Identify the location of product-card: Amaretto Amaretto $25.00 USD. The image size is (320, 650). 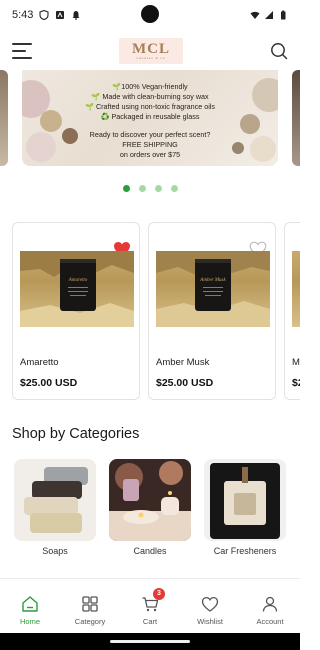
(76, 311).